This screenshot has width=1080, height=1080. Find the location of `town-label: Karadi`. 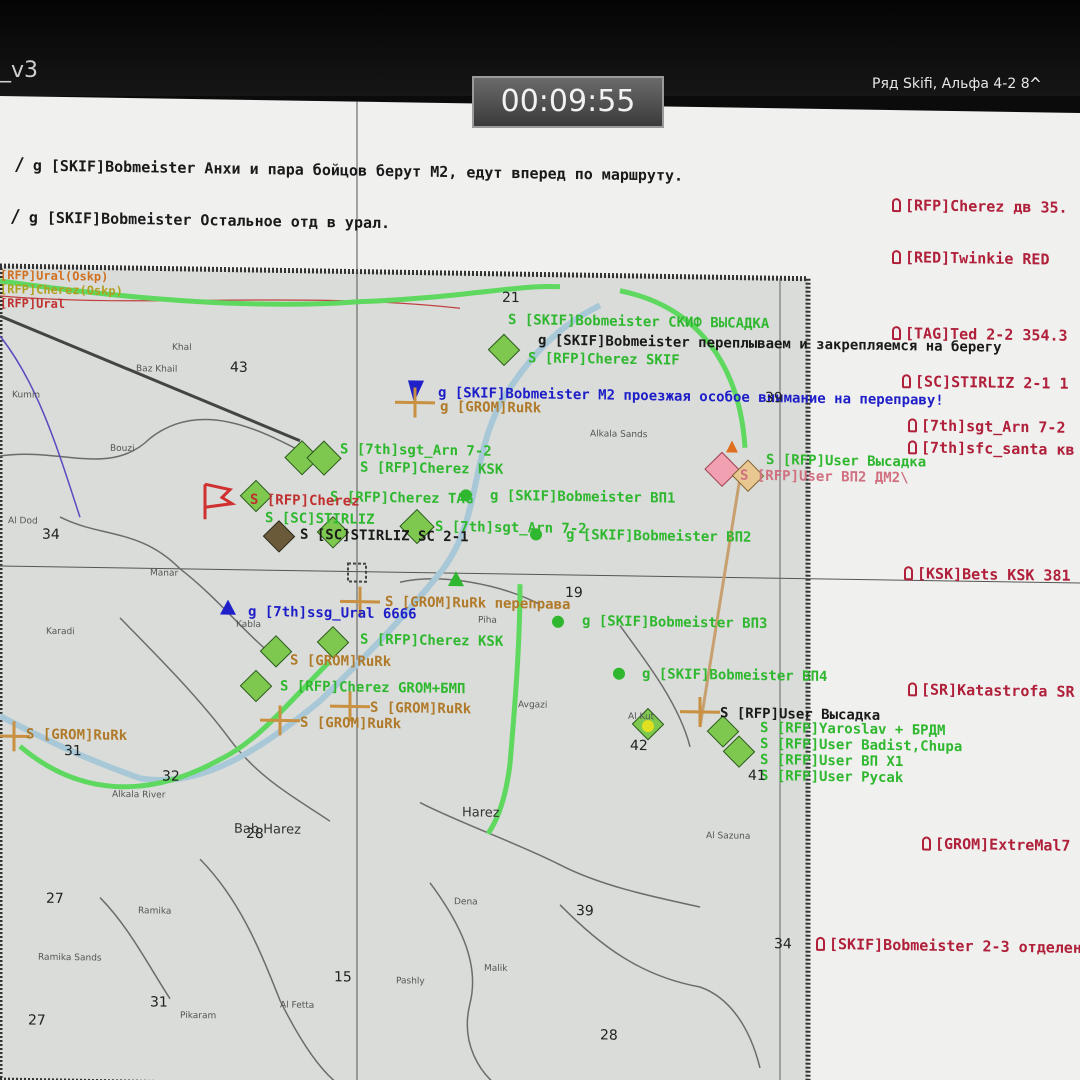

town-label: Karadi is located at coordinates (60, 632).